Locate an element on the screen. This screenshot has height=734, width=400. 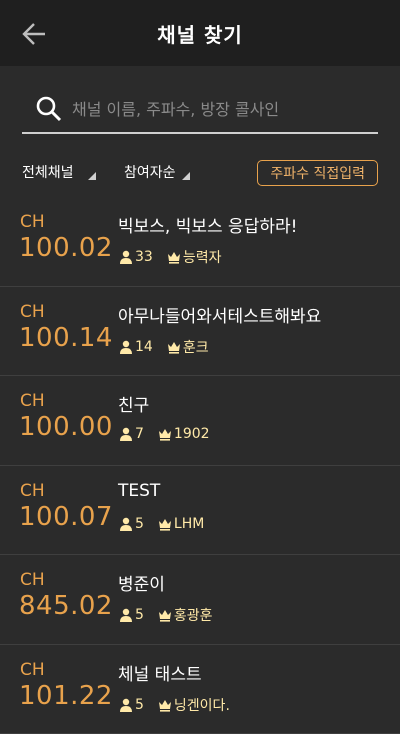
search-icon is located at coordinates (49, 109).